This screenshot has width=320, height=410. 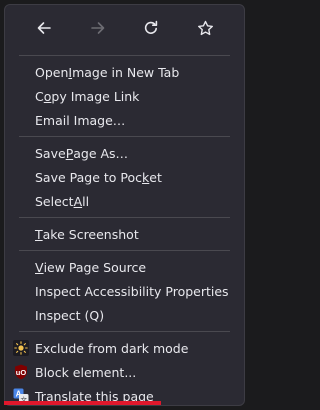 I want to click on arrow-right-icon, so click(x=97, y=28).